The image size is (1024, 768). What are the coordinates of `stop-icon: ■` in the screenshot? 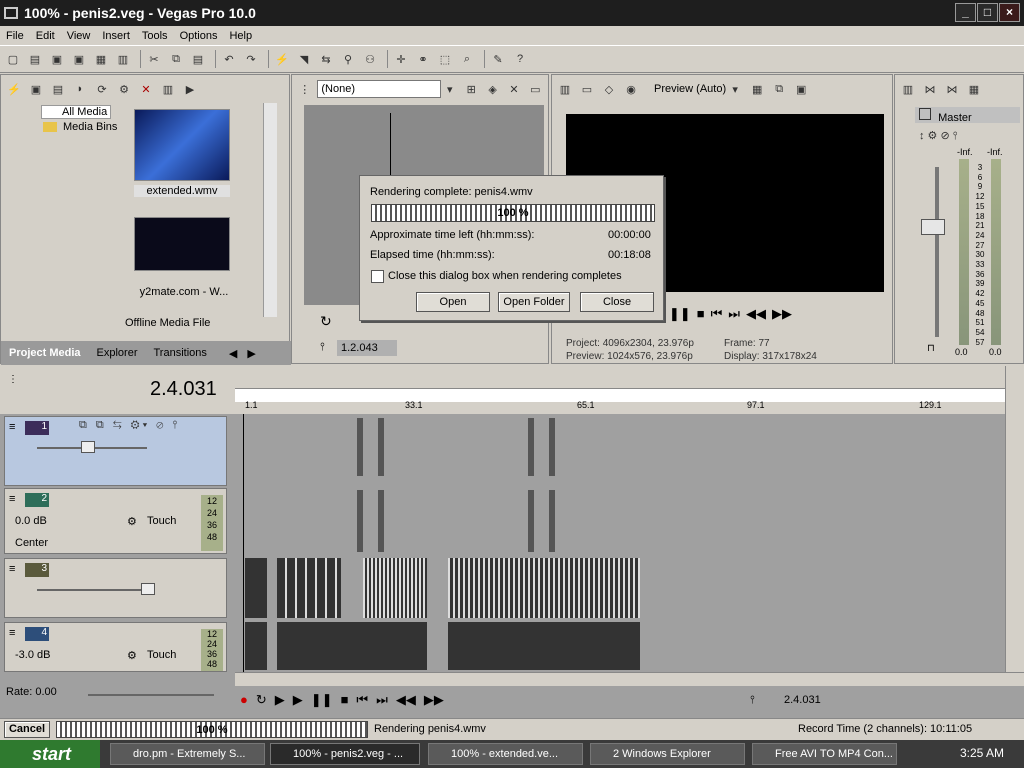 It's located at (701, 314).